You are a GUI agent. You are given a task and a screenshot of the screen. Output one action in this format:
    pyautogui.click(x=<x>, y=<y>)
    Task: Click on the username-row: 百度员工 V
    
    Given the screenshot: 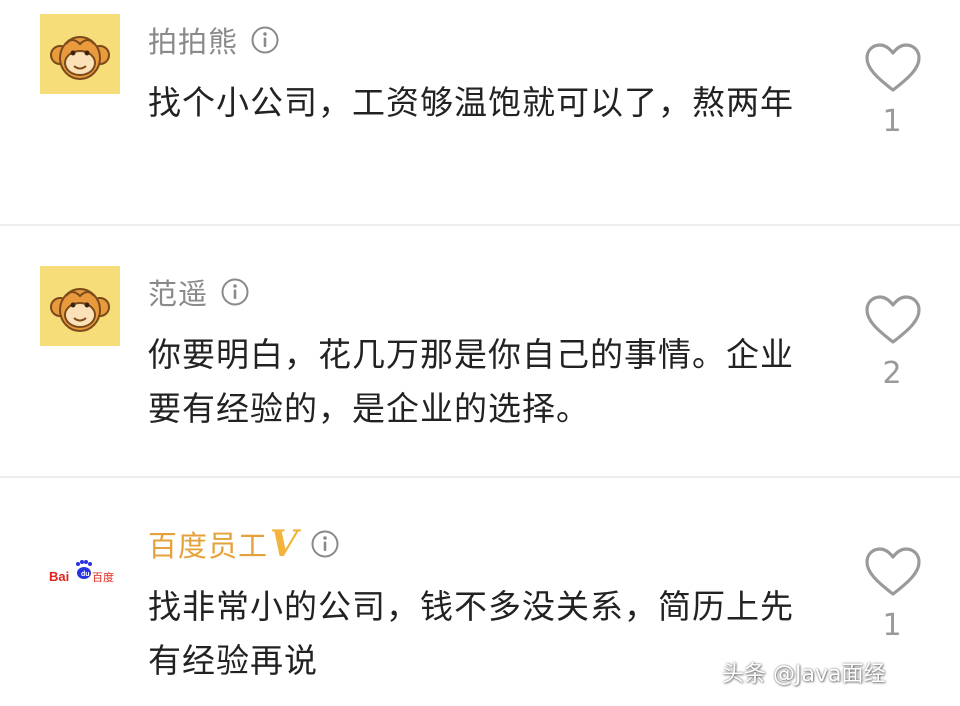 What is the action you would take?
    pyautogui.click(x=244, y=544)
    